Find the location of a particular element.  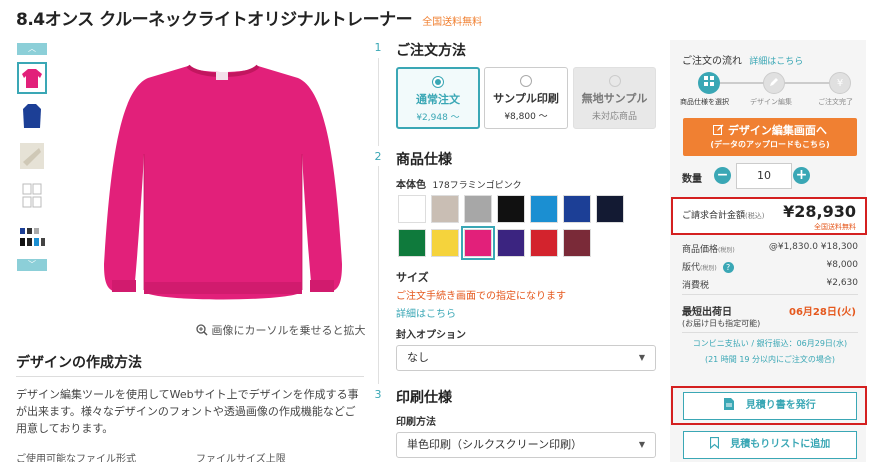

grid-icon is located at coordinates (709, 81).